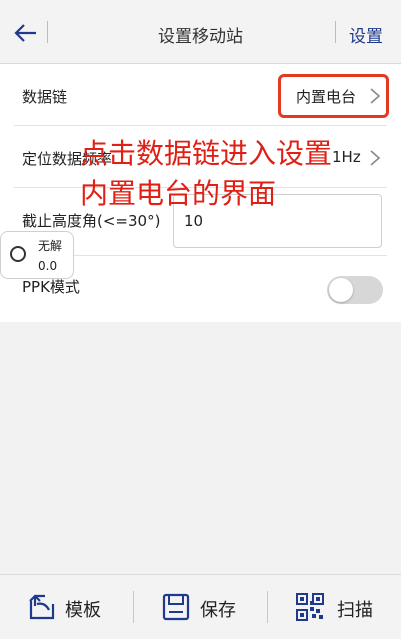 Image resolution: width=401 pixels, height=639 pixels. Describe the element at coordinates (51, 287) in the screenshot. I see `ppk-mode-label: PPK模式` at that location.